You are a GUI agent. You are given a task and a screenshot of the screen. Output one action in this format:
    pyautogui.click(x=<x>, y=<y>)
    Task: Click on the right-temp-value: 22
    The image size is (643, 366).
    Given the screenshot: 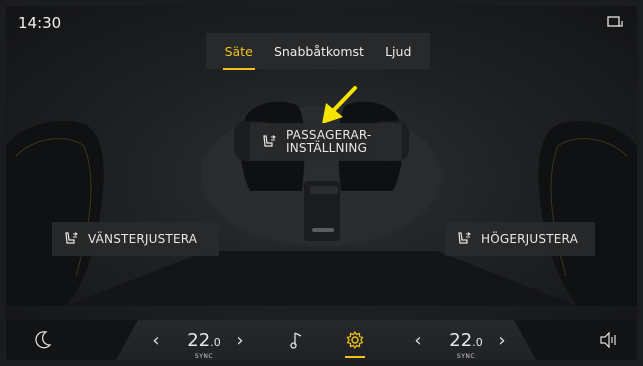 What is the action you would take?
    pyautogui.click(x=461, y=340)
    